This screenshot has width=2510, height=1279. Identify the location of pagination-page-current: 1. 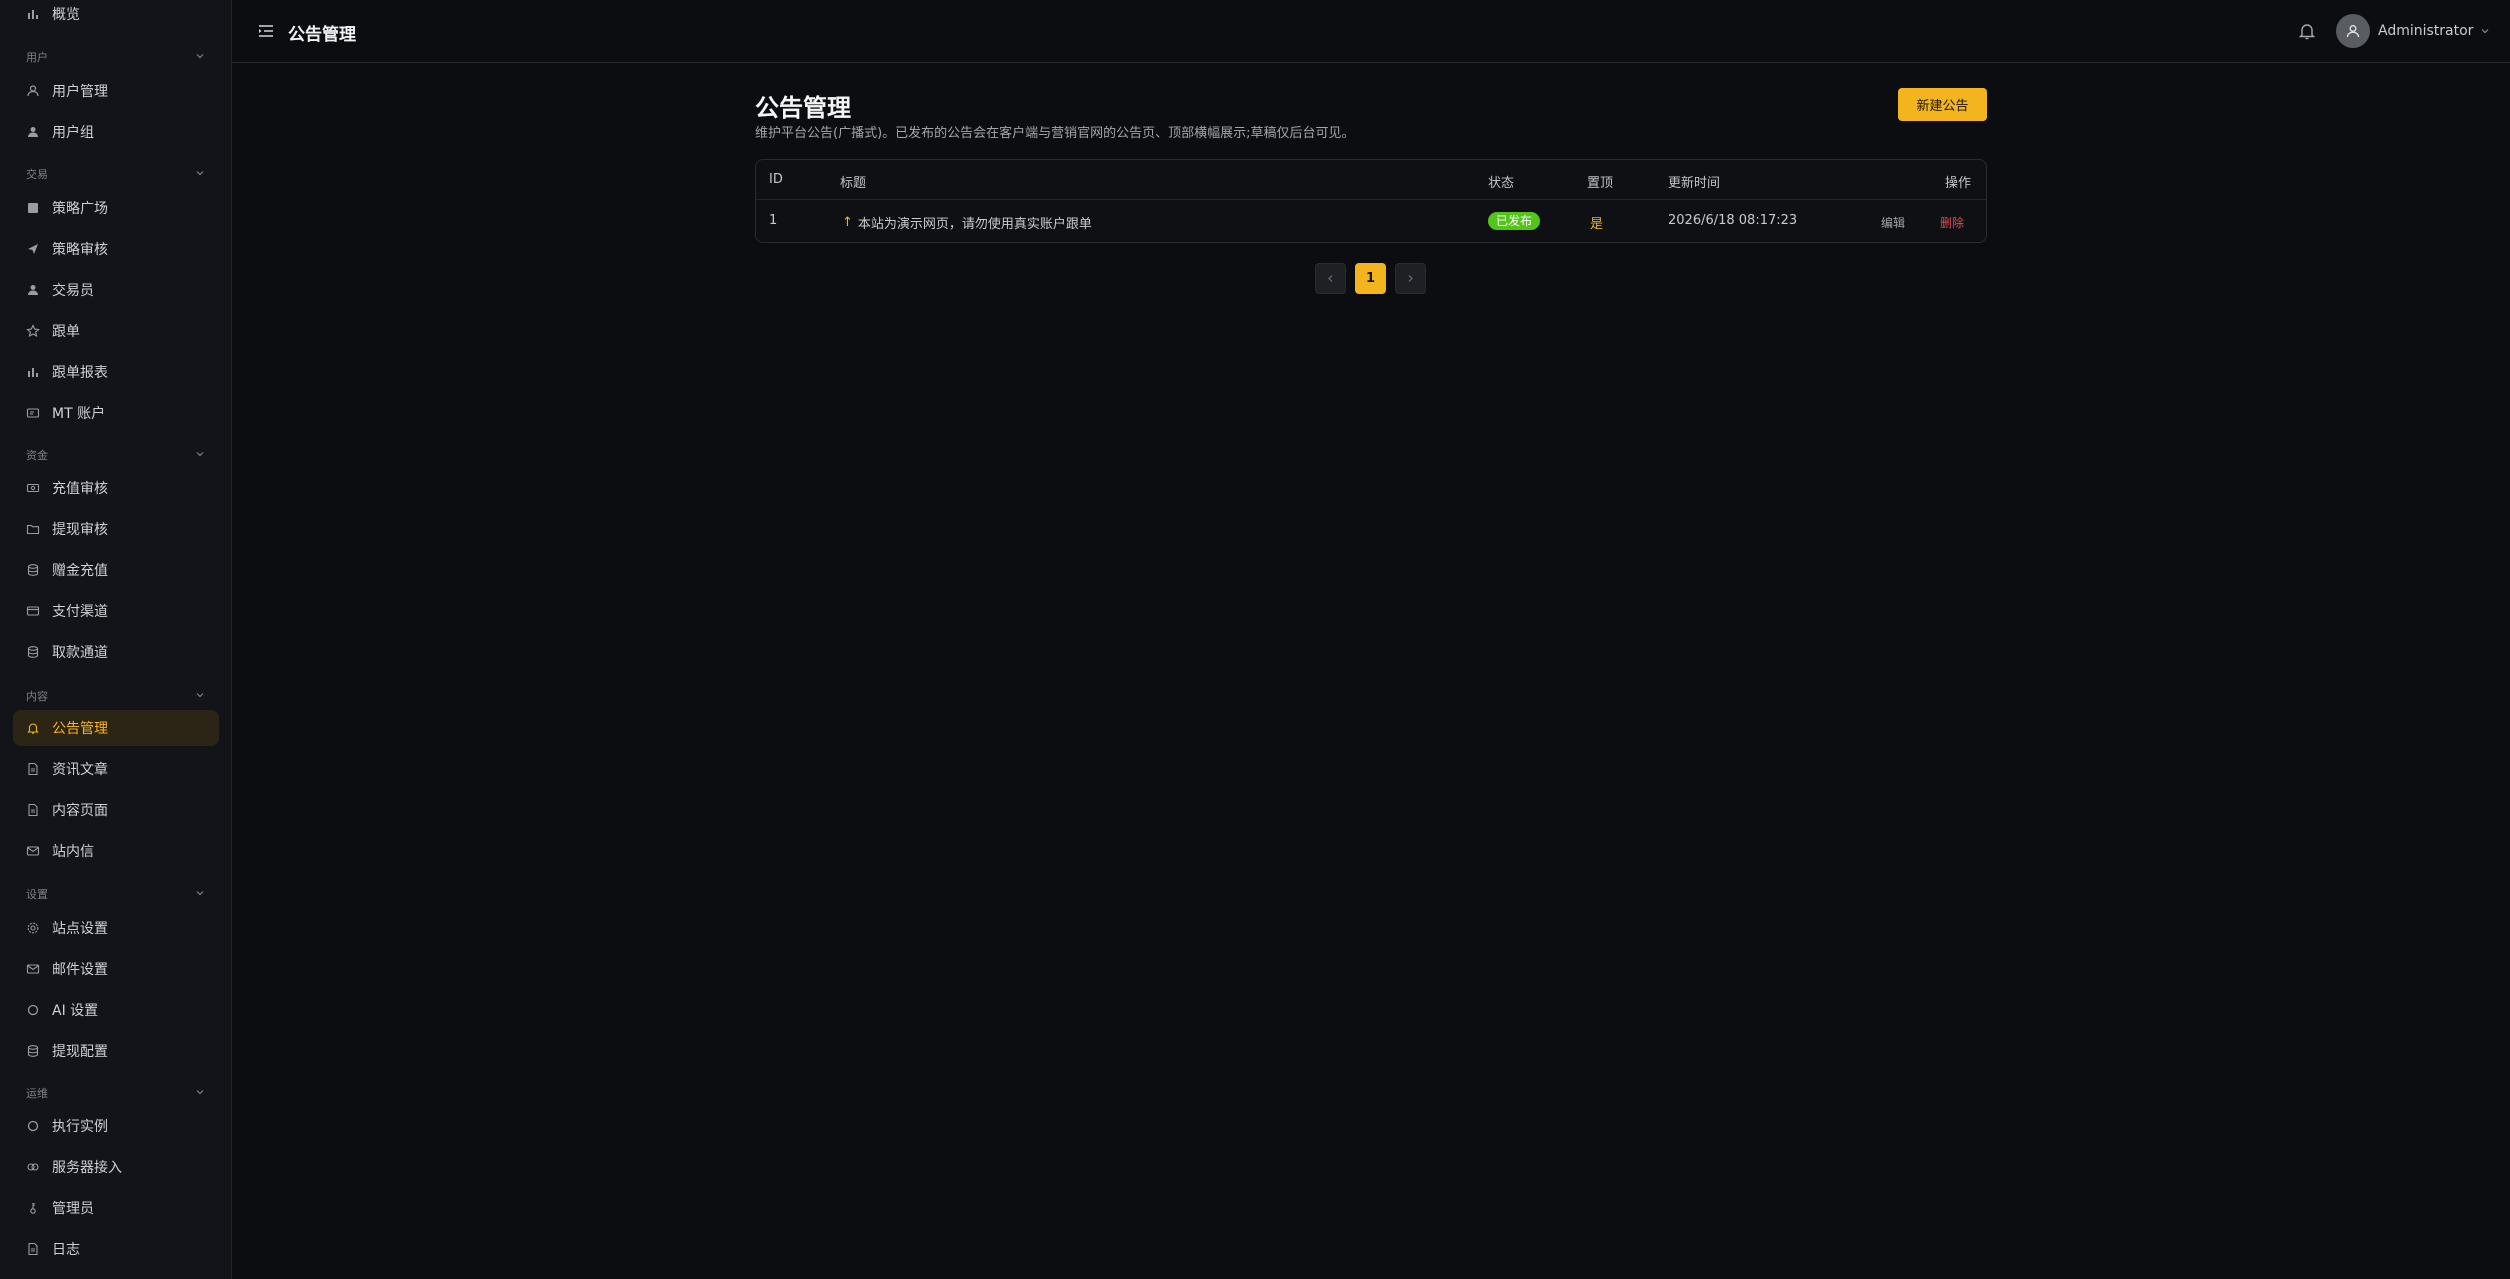
(1370, 278).